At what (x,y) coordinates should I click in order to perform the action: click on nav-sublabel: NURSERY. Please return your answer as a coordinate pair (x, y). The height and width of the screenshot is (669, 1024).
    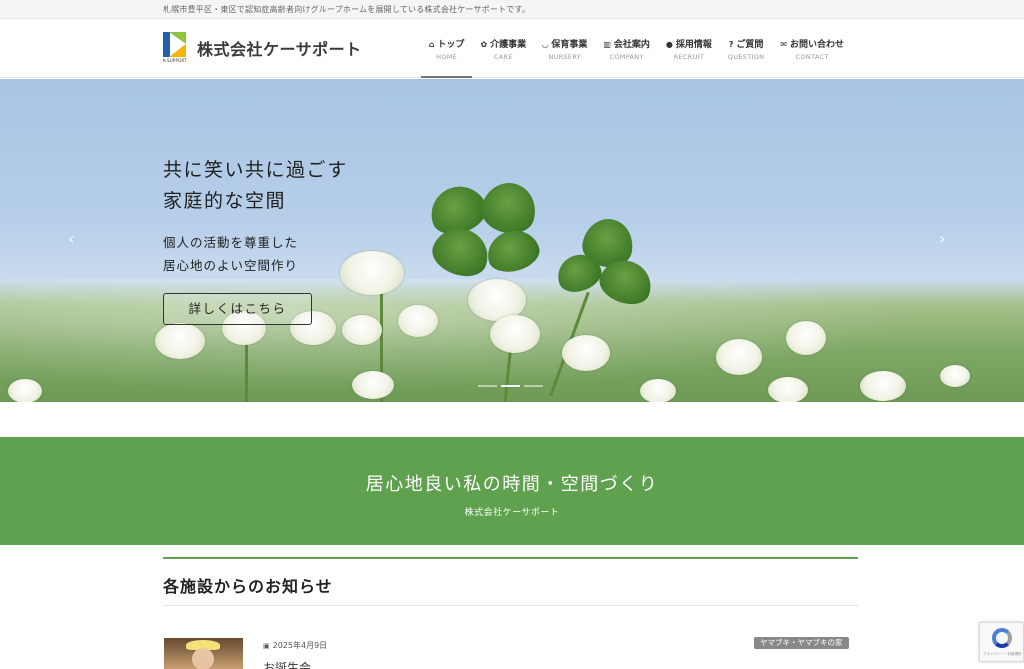
    Looking at the image, I should click on (565, 57).